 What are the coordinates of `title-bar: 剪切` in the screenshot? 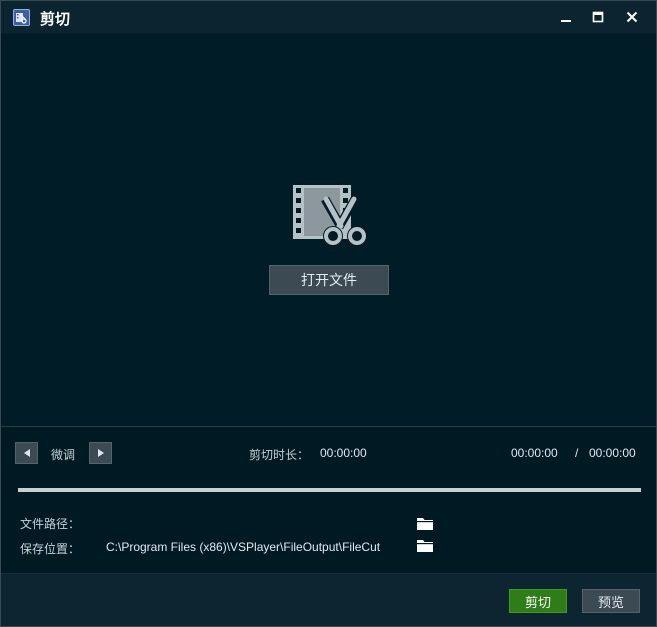 It's located at (328, 17).